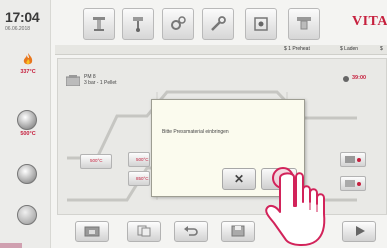  I want to click on cooling-button, so click(353, 183).